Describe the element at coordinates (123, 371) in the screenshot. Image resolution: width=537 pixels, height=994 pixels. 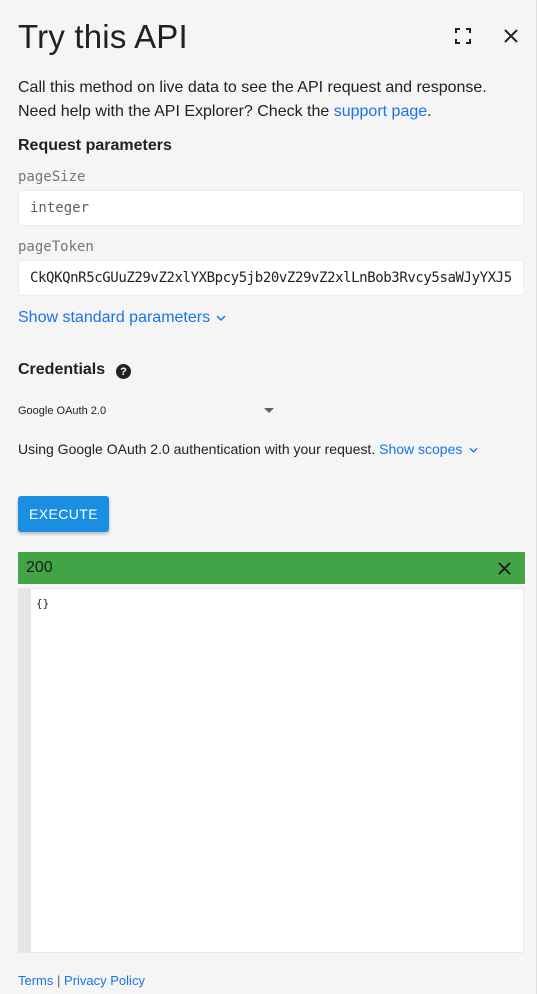
I see `help-icon: ?` at that location.